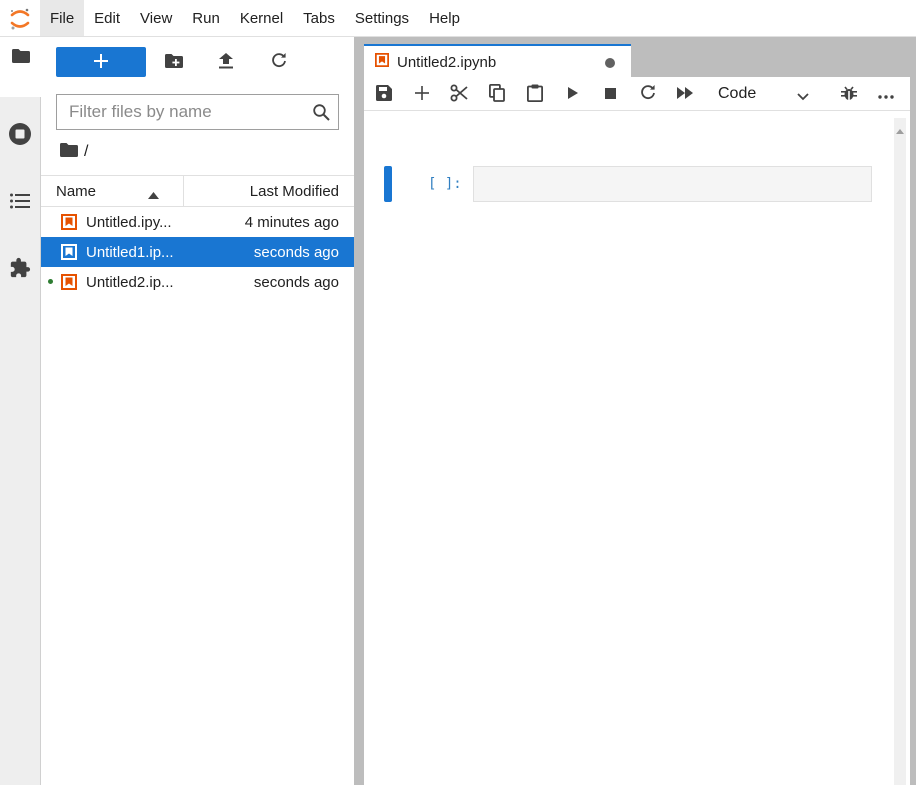 This screenshot has width=916, height=785. I want to click on restart-run-all-button, so click(685, 94).